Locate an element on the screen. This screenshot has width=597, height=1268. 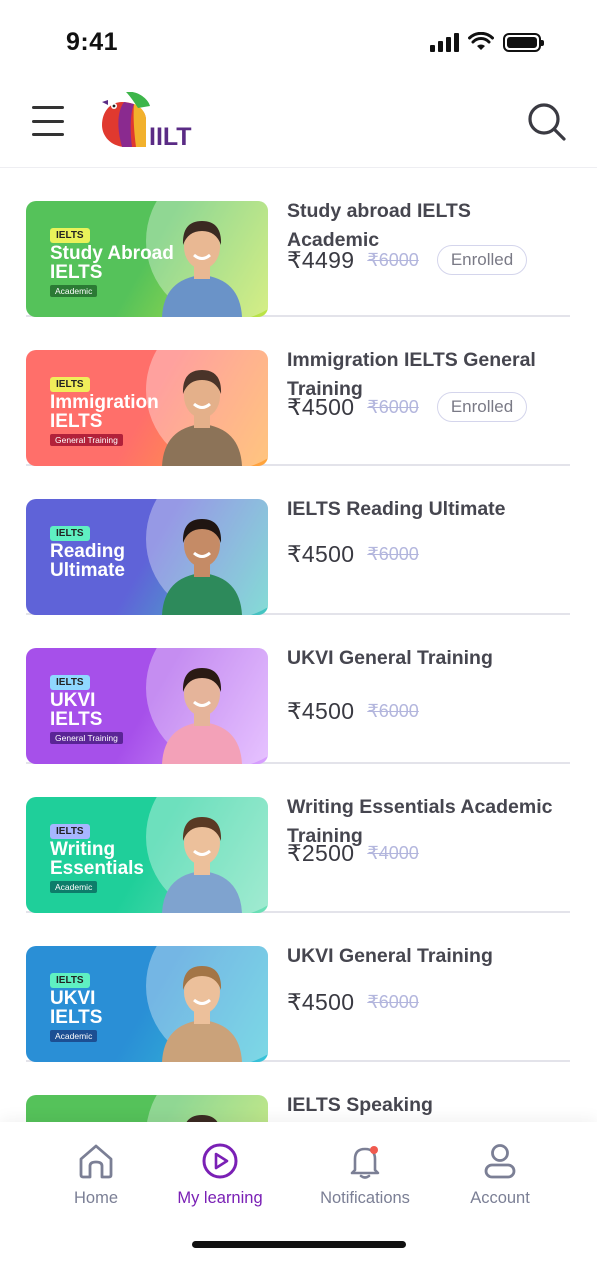
course-title: IELTS Reading Ultimate is located at coordinates (427, 509).